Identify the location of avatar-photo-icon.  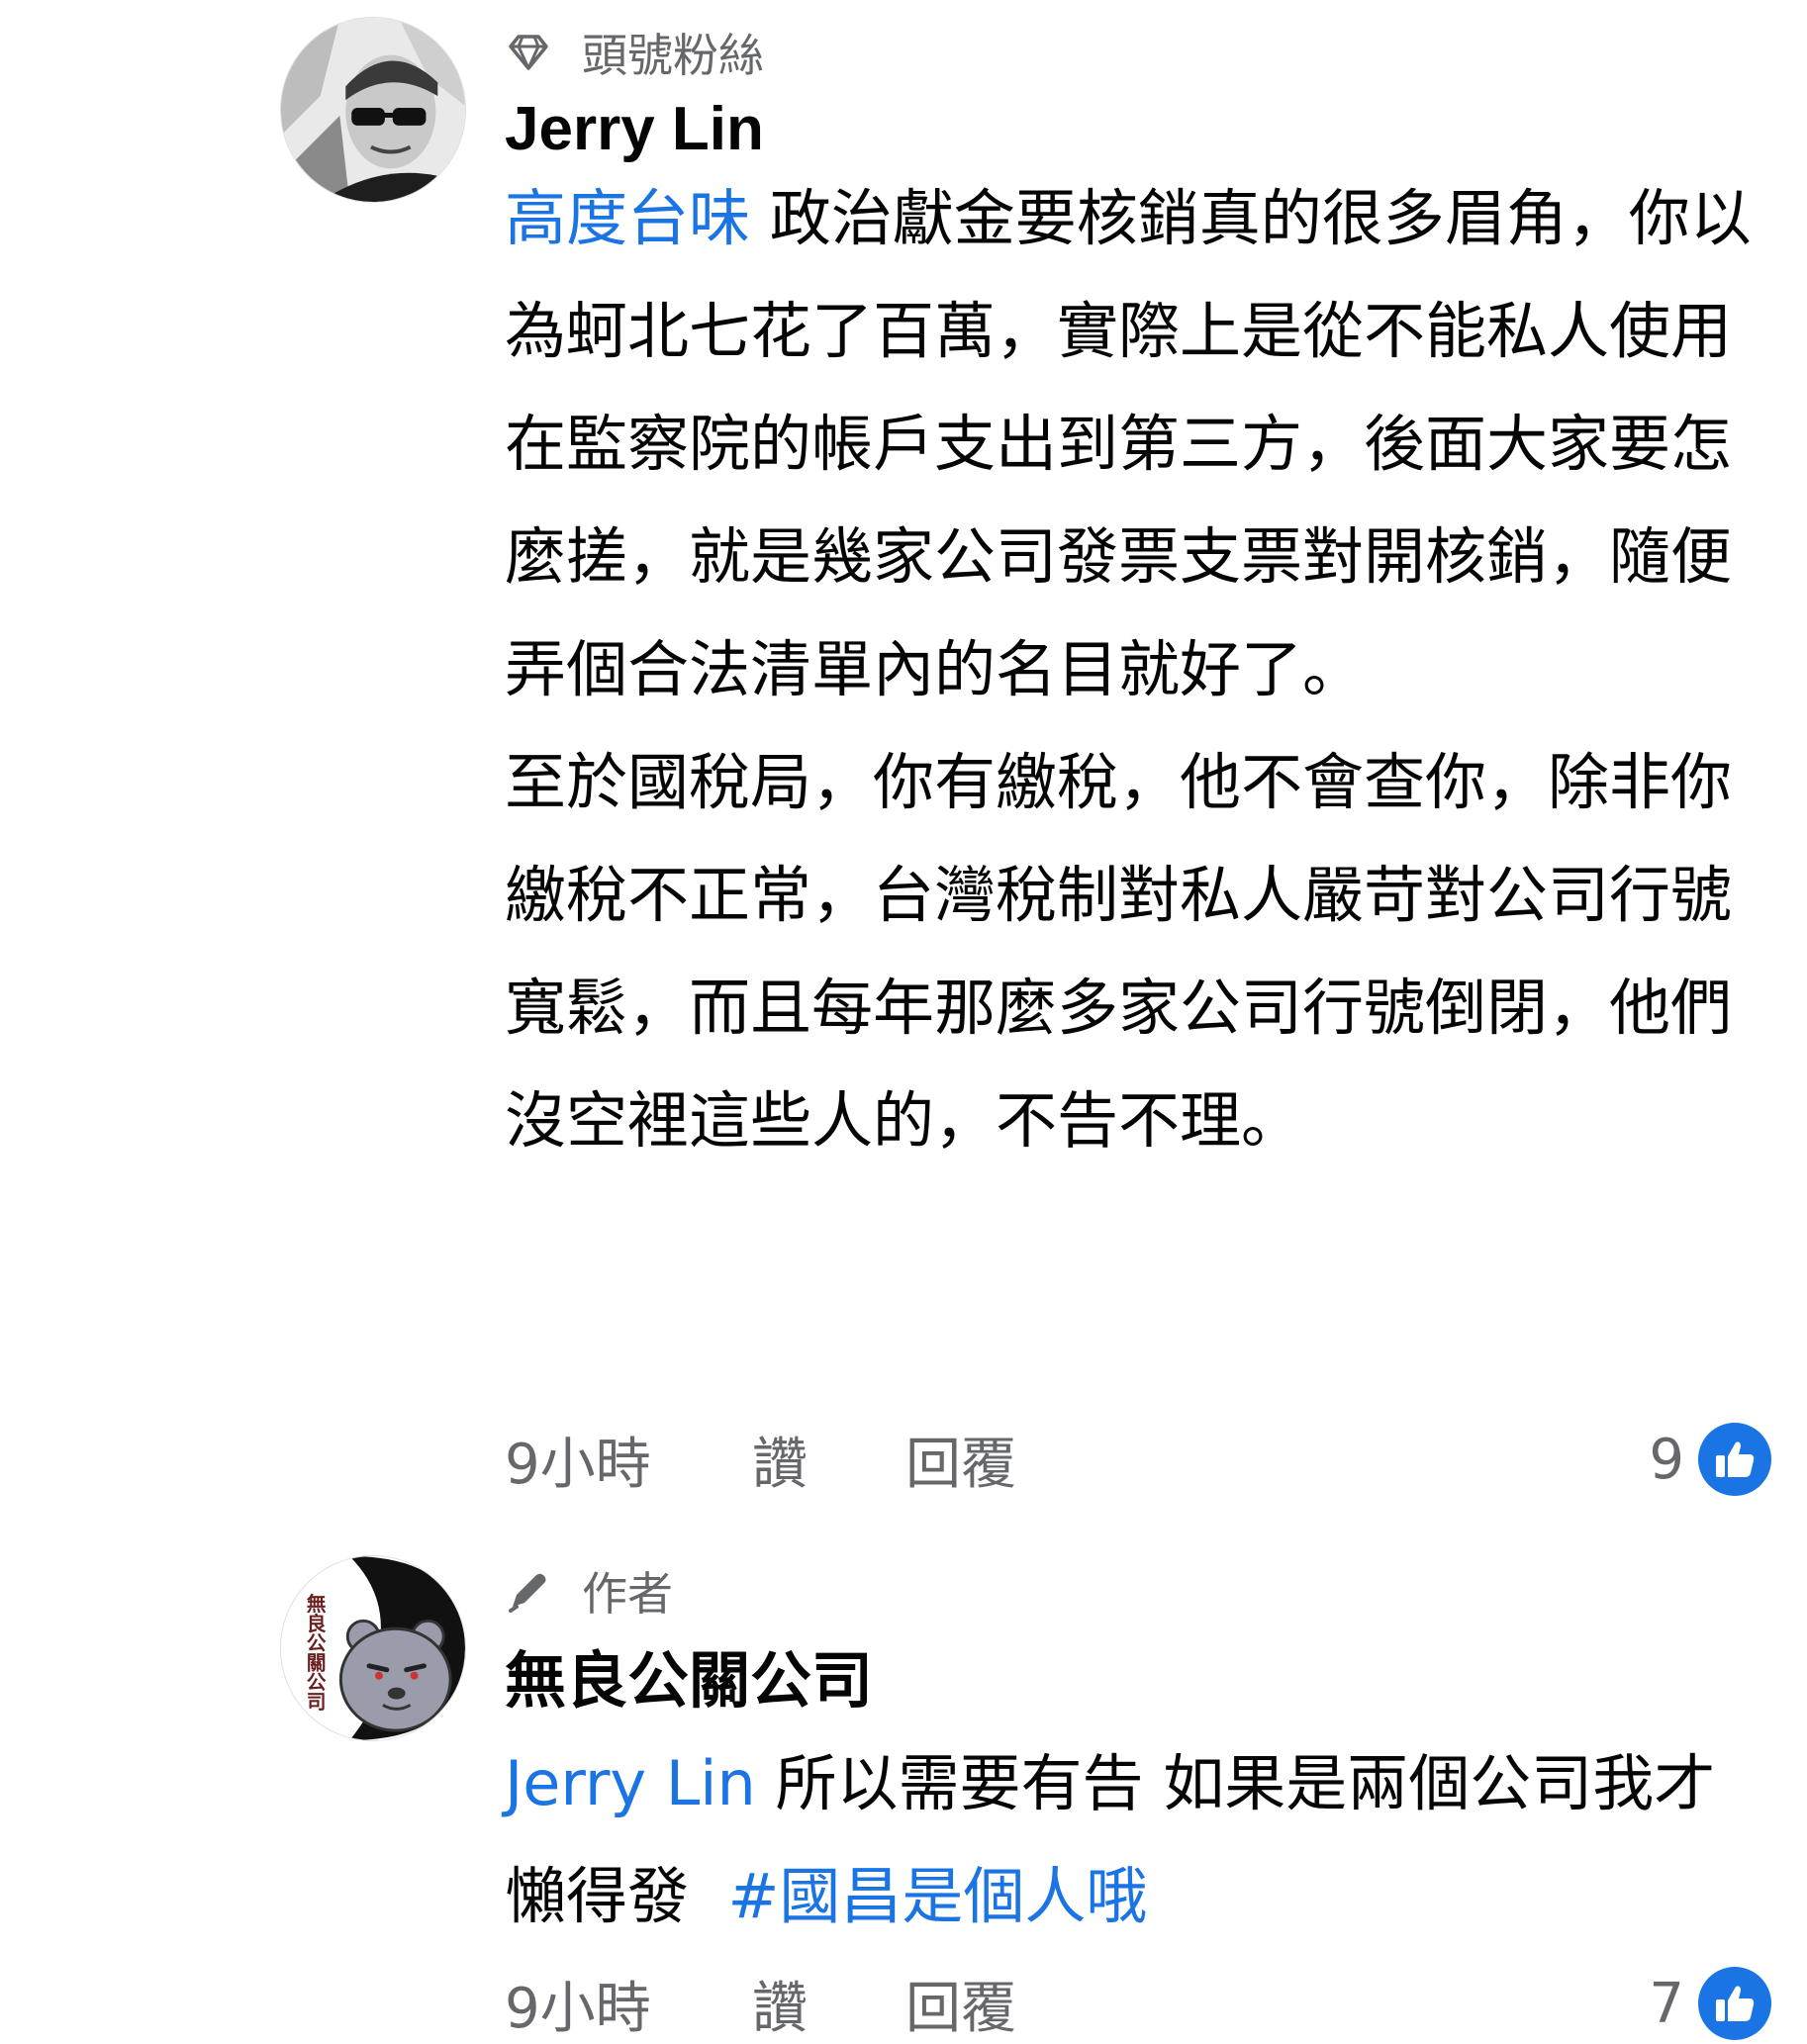
(373, 110).